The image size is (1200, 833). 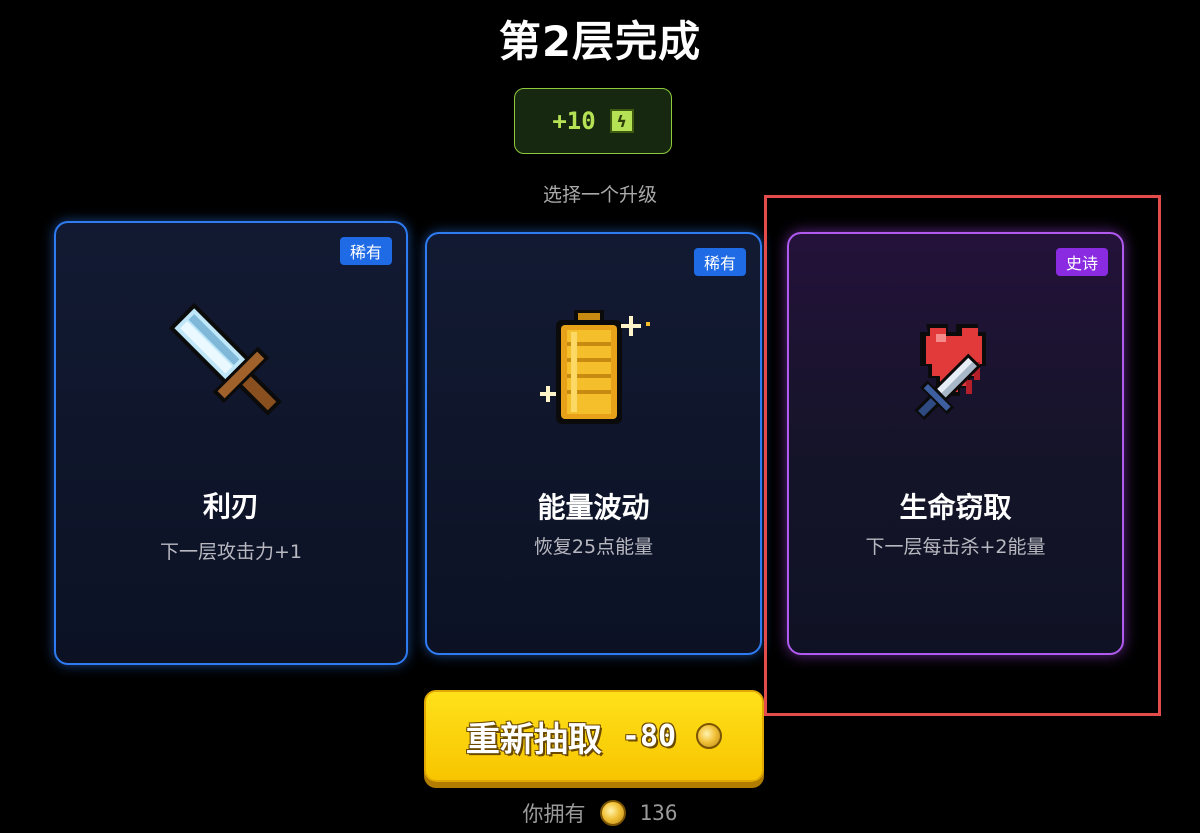 What do you see at coordinates (593, 507) in the screenshot?
I see `card-name: 能量波动` at bounding box center [593, 507].